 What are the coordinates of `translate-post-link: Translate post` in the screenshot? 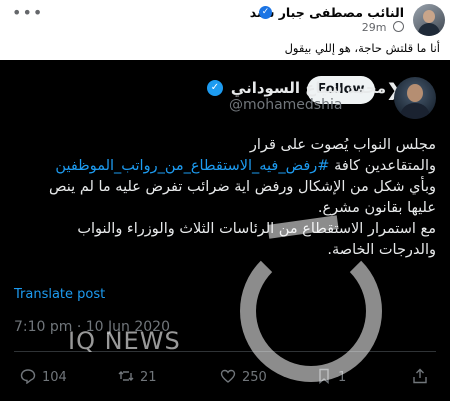 It's located at (59, 294).